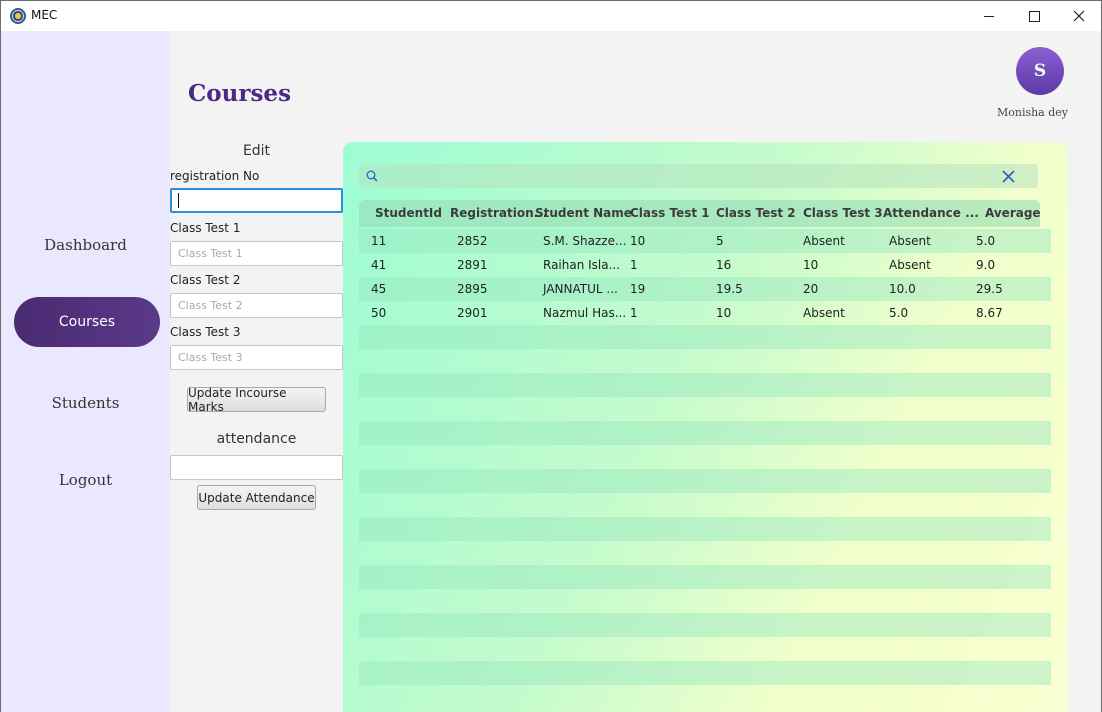 This screenshot has width=1102, height=712. What do you see at coordinates (902, 289) in the screenshot?
I see `table-cell-attendance: 10.0` at bounding box center [902, 289].